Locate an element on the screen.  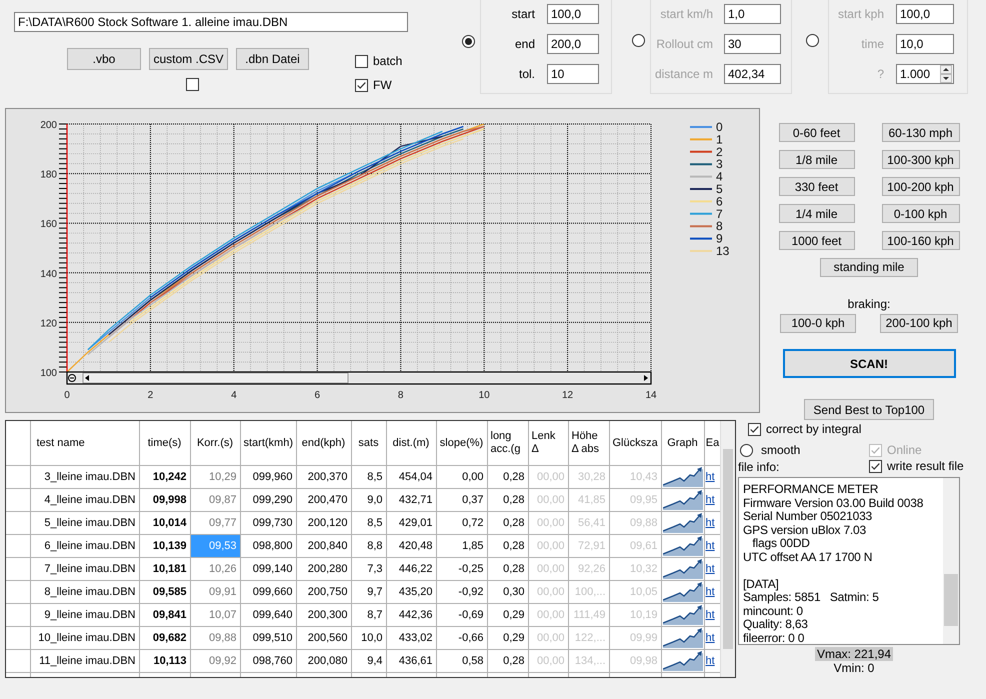
table-cell: 10,113 is located at coordinates (164, 661).